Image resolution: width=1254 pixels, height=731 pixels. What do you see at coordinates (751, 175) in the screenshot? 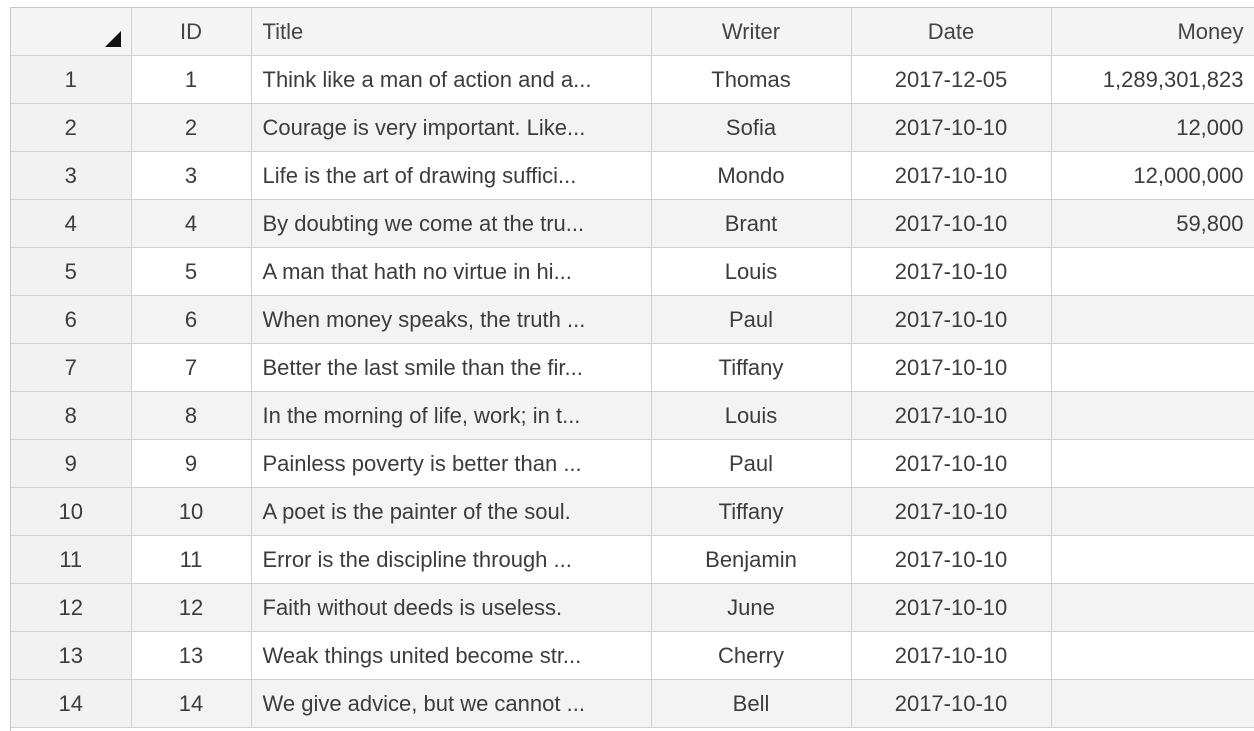
I see `writer-cell: Mondo` at bounding box center [751, 175].